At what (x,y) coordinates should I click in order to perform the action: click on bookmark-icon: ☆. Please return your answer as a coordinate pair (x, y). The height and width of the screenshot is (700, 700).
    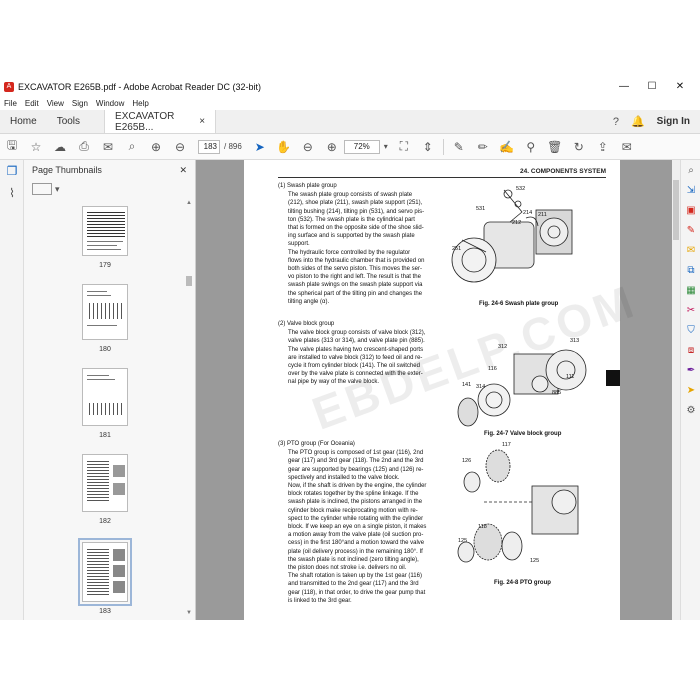
    Looking at the image, I should click on (36, 147).